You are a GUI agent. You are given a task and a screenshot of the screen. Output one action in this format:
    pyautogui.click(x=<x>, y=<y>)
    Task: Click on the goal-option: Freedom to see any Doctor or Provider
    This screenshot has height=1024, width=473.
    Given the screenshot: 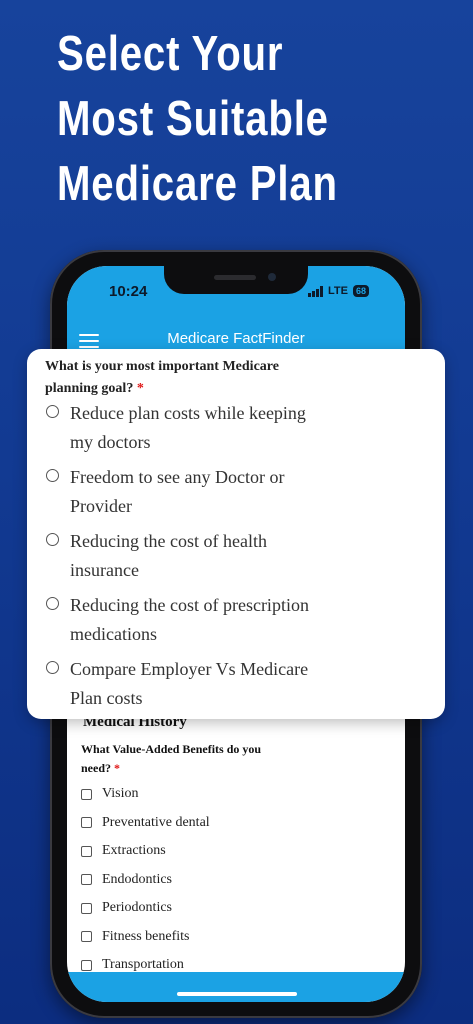 What is the action you would take?
    pyautogui.click(x=178, y=495)
    